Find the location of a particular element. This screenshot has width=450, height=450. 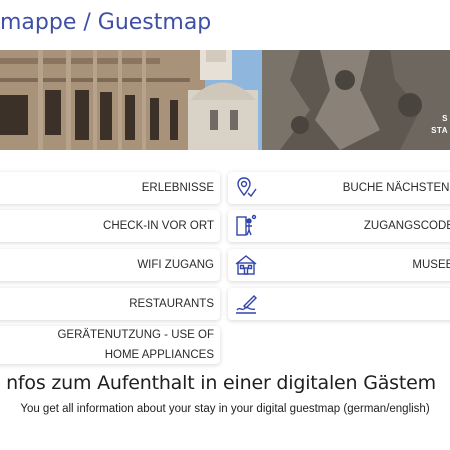

menu-item-label: BUCHE NÄCHSTEN AU is located at coordinates (396, 188).